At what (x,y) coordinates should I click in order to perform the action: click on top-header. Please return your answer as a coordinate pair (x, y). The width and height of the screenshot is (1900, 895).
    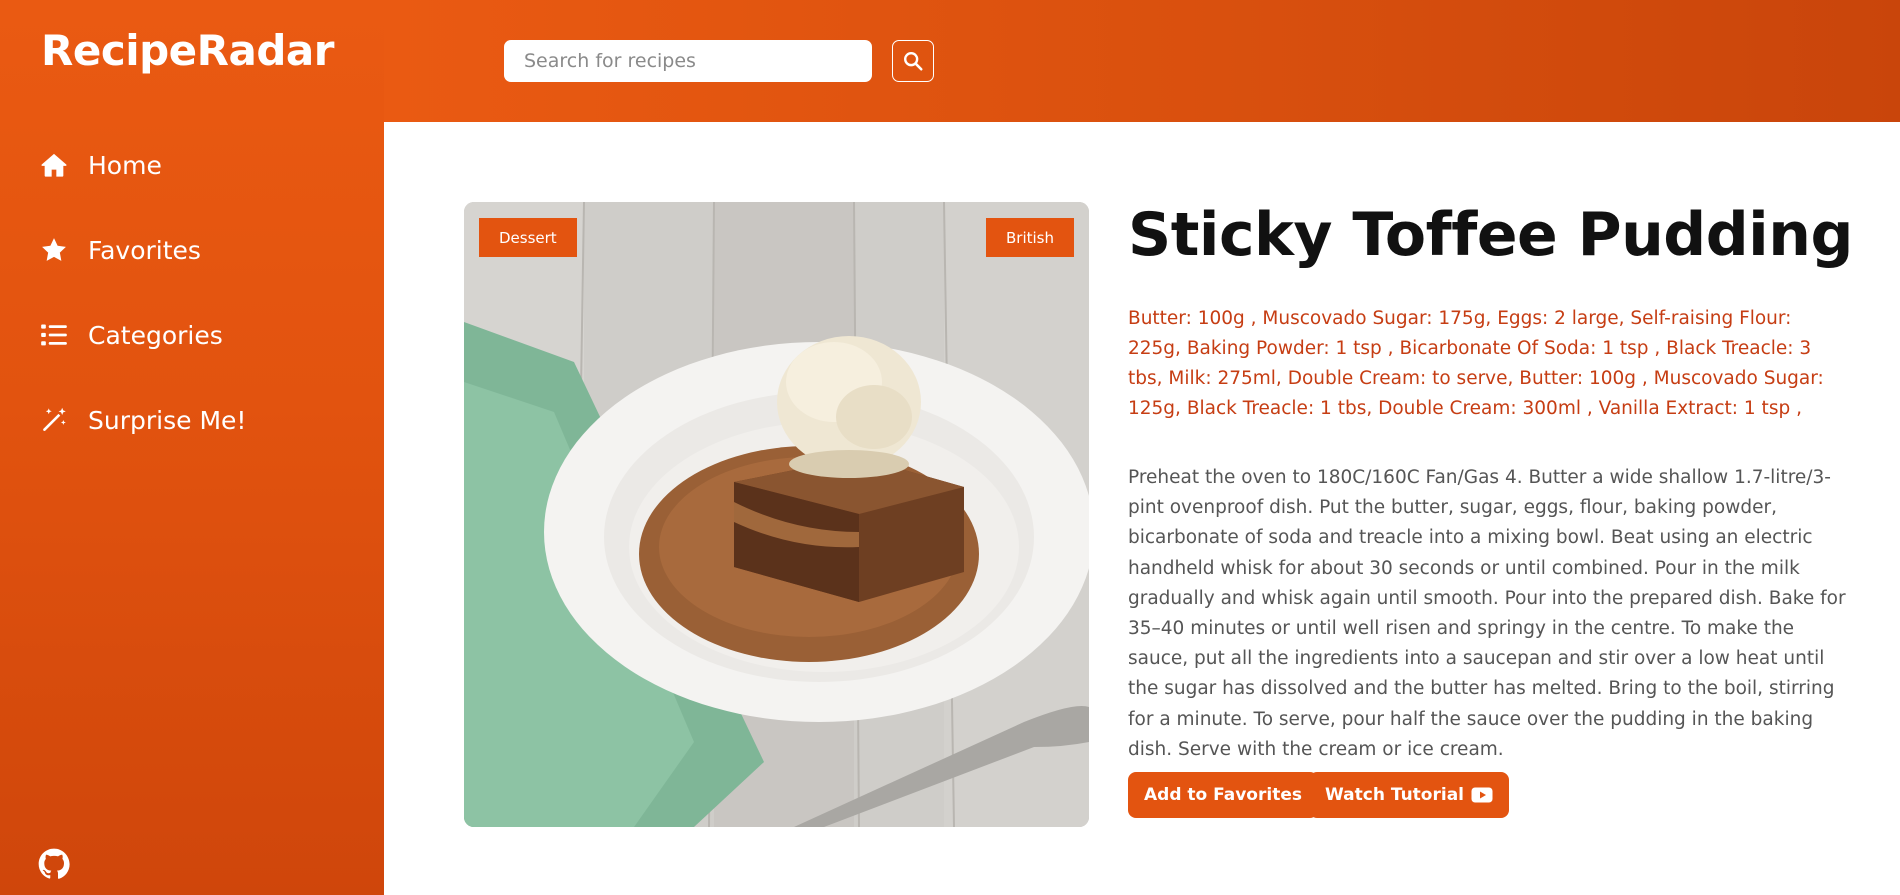
    Looking at the image, I should click on (1142, 61).